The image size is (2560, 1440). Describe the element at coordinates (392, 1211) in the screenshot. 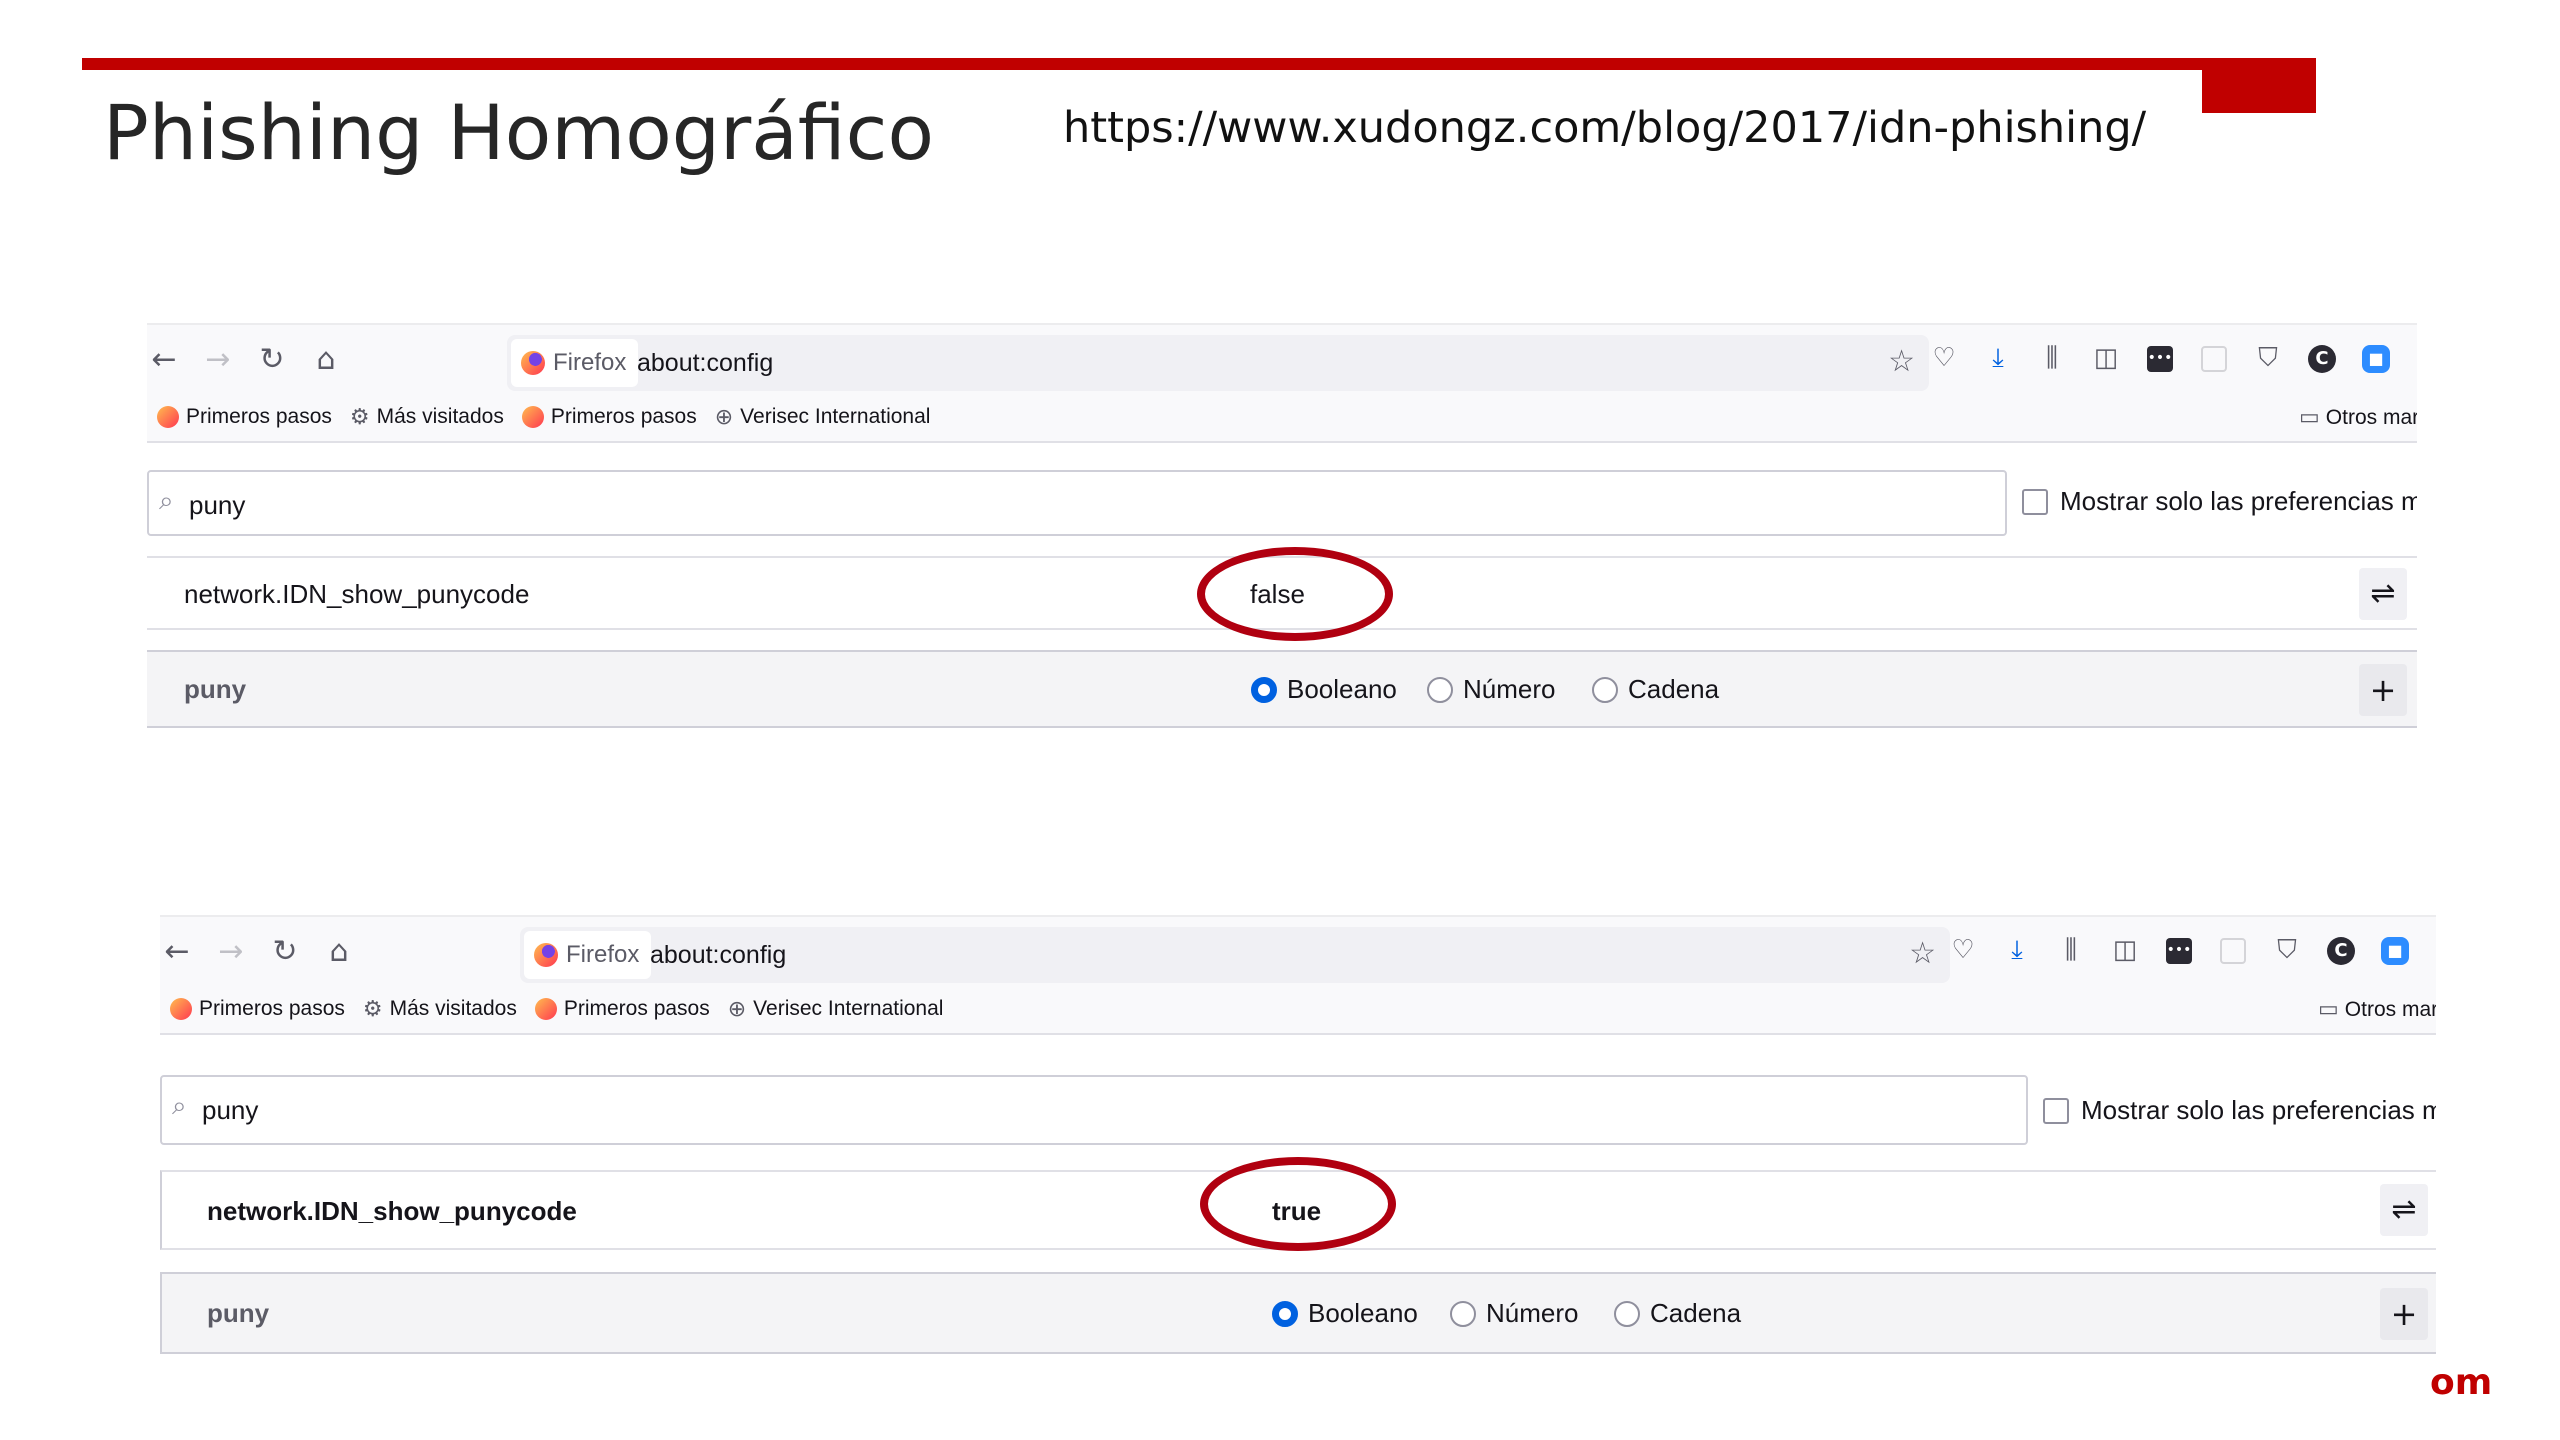

I see `preference-name: network.IDN_show_punycode` at that location.